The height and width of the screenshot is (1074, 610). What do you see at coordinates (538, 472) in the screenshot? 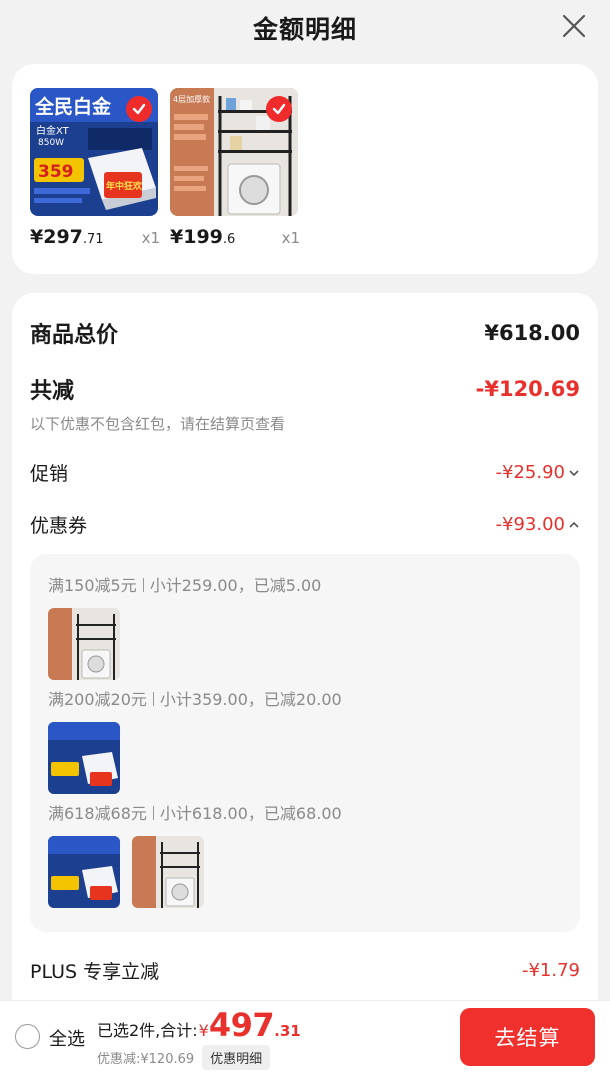
I see `promo-value: -¥25.90` at bounding box center [538, 472].